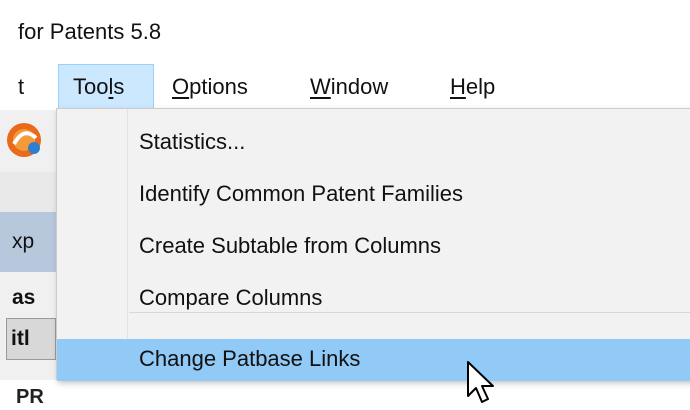 The image size is (690, 410). I want to click on menu-edit-partial: t, so click(21, 87).